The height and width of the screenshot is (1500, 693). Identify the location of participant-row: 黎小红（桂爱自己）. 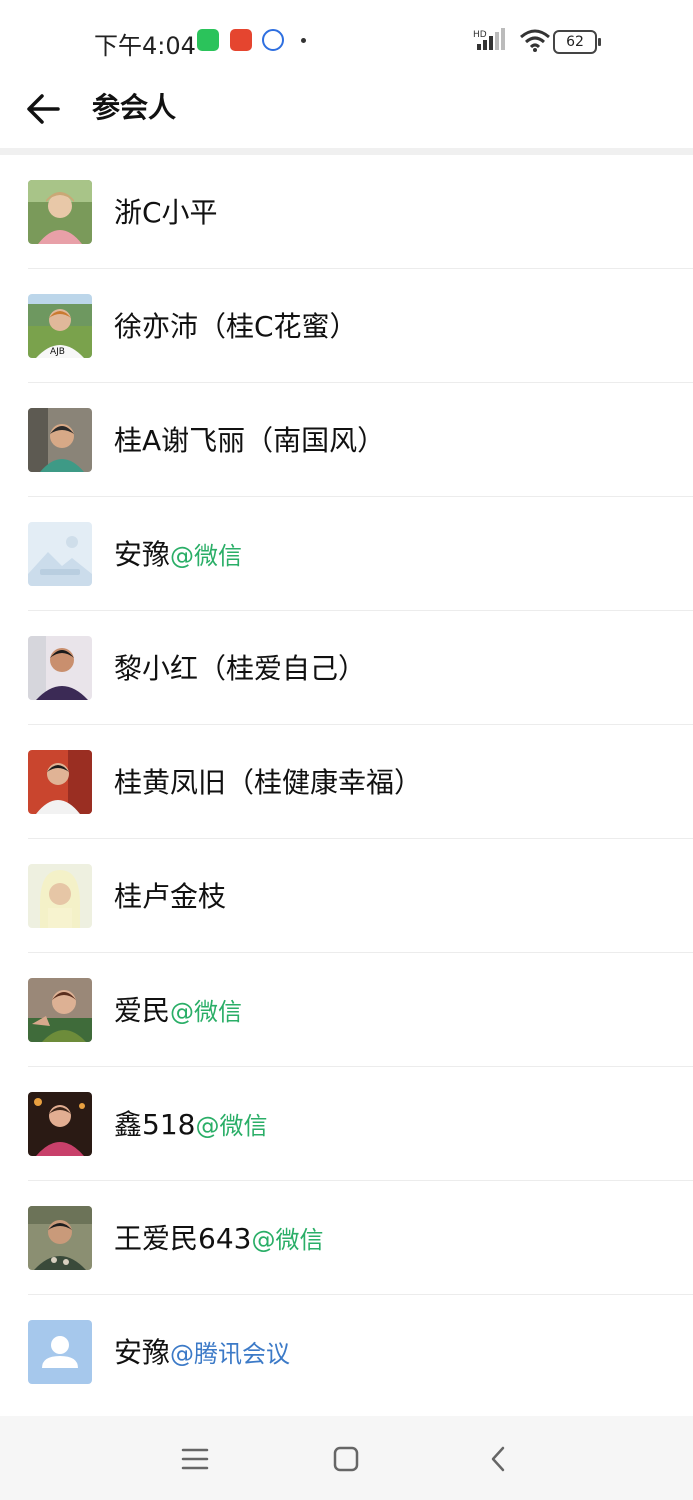
(346, 668).